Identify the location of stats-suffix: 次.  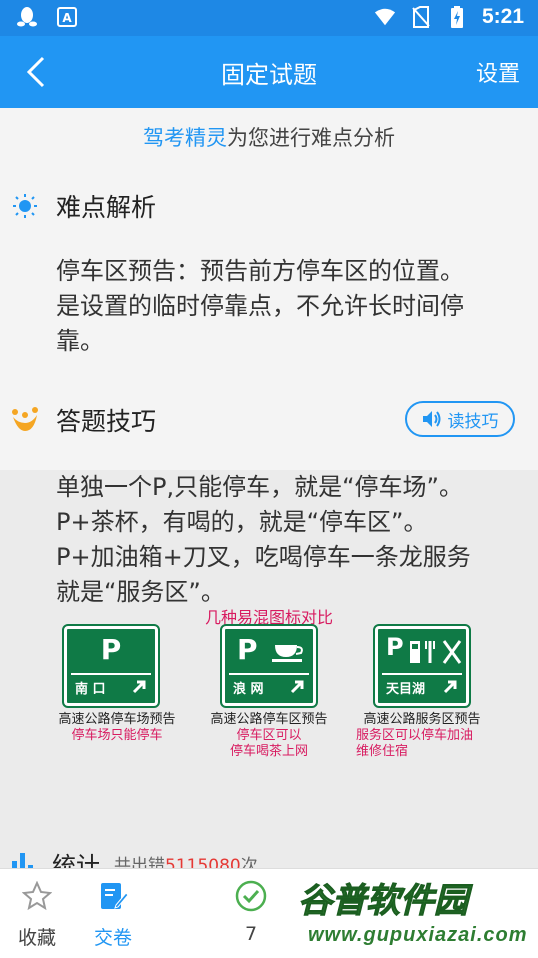
(249, 862).